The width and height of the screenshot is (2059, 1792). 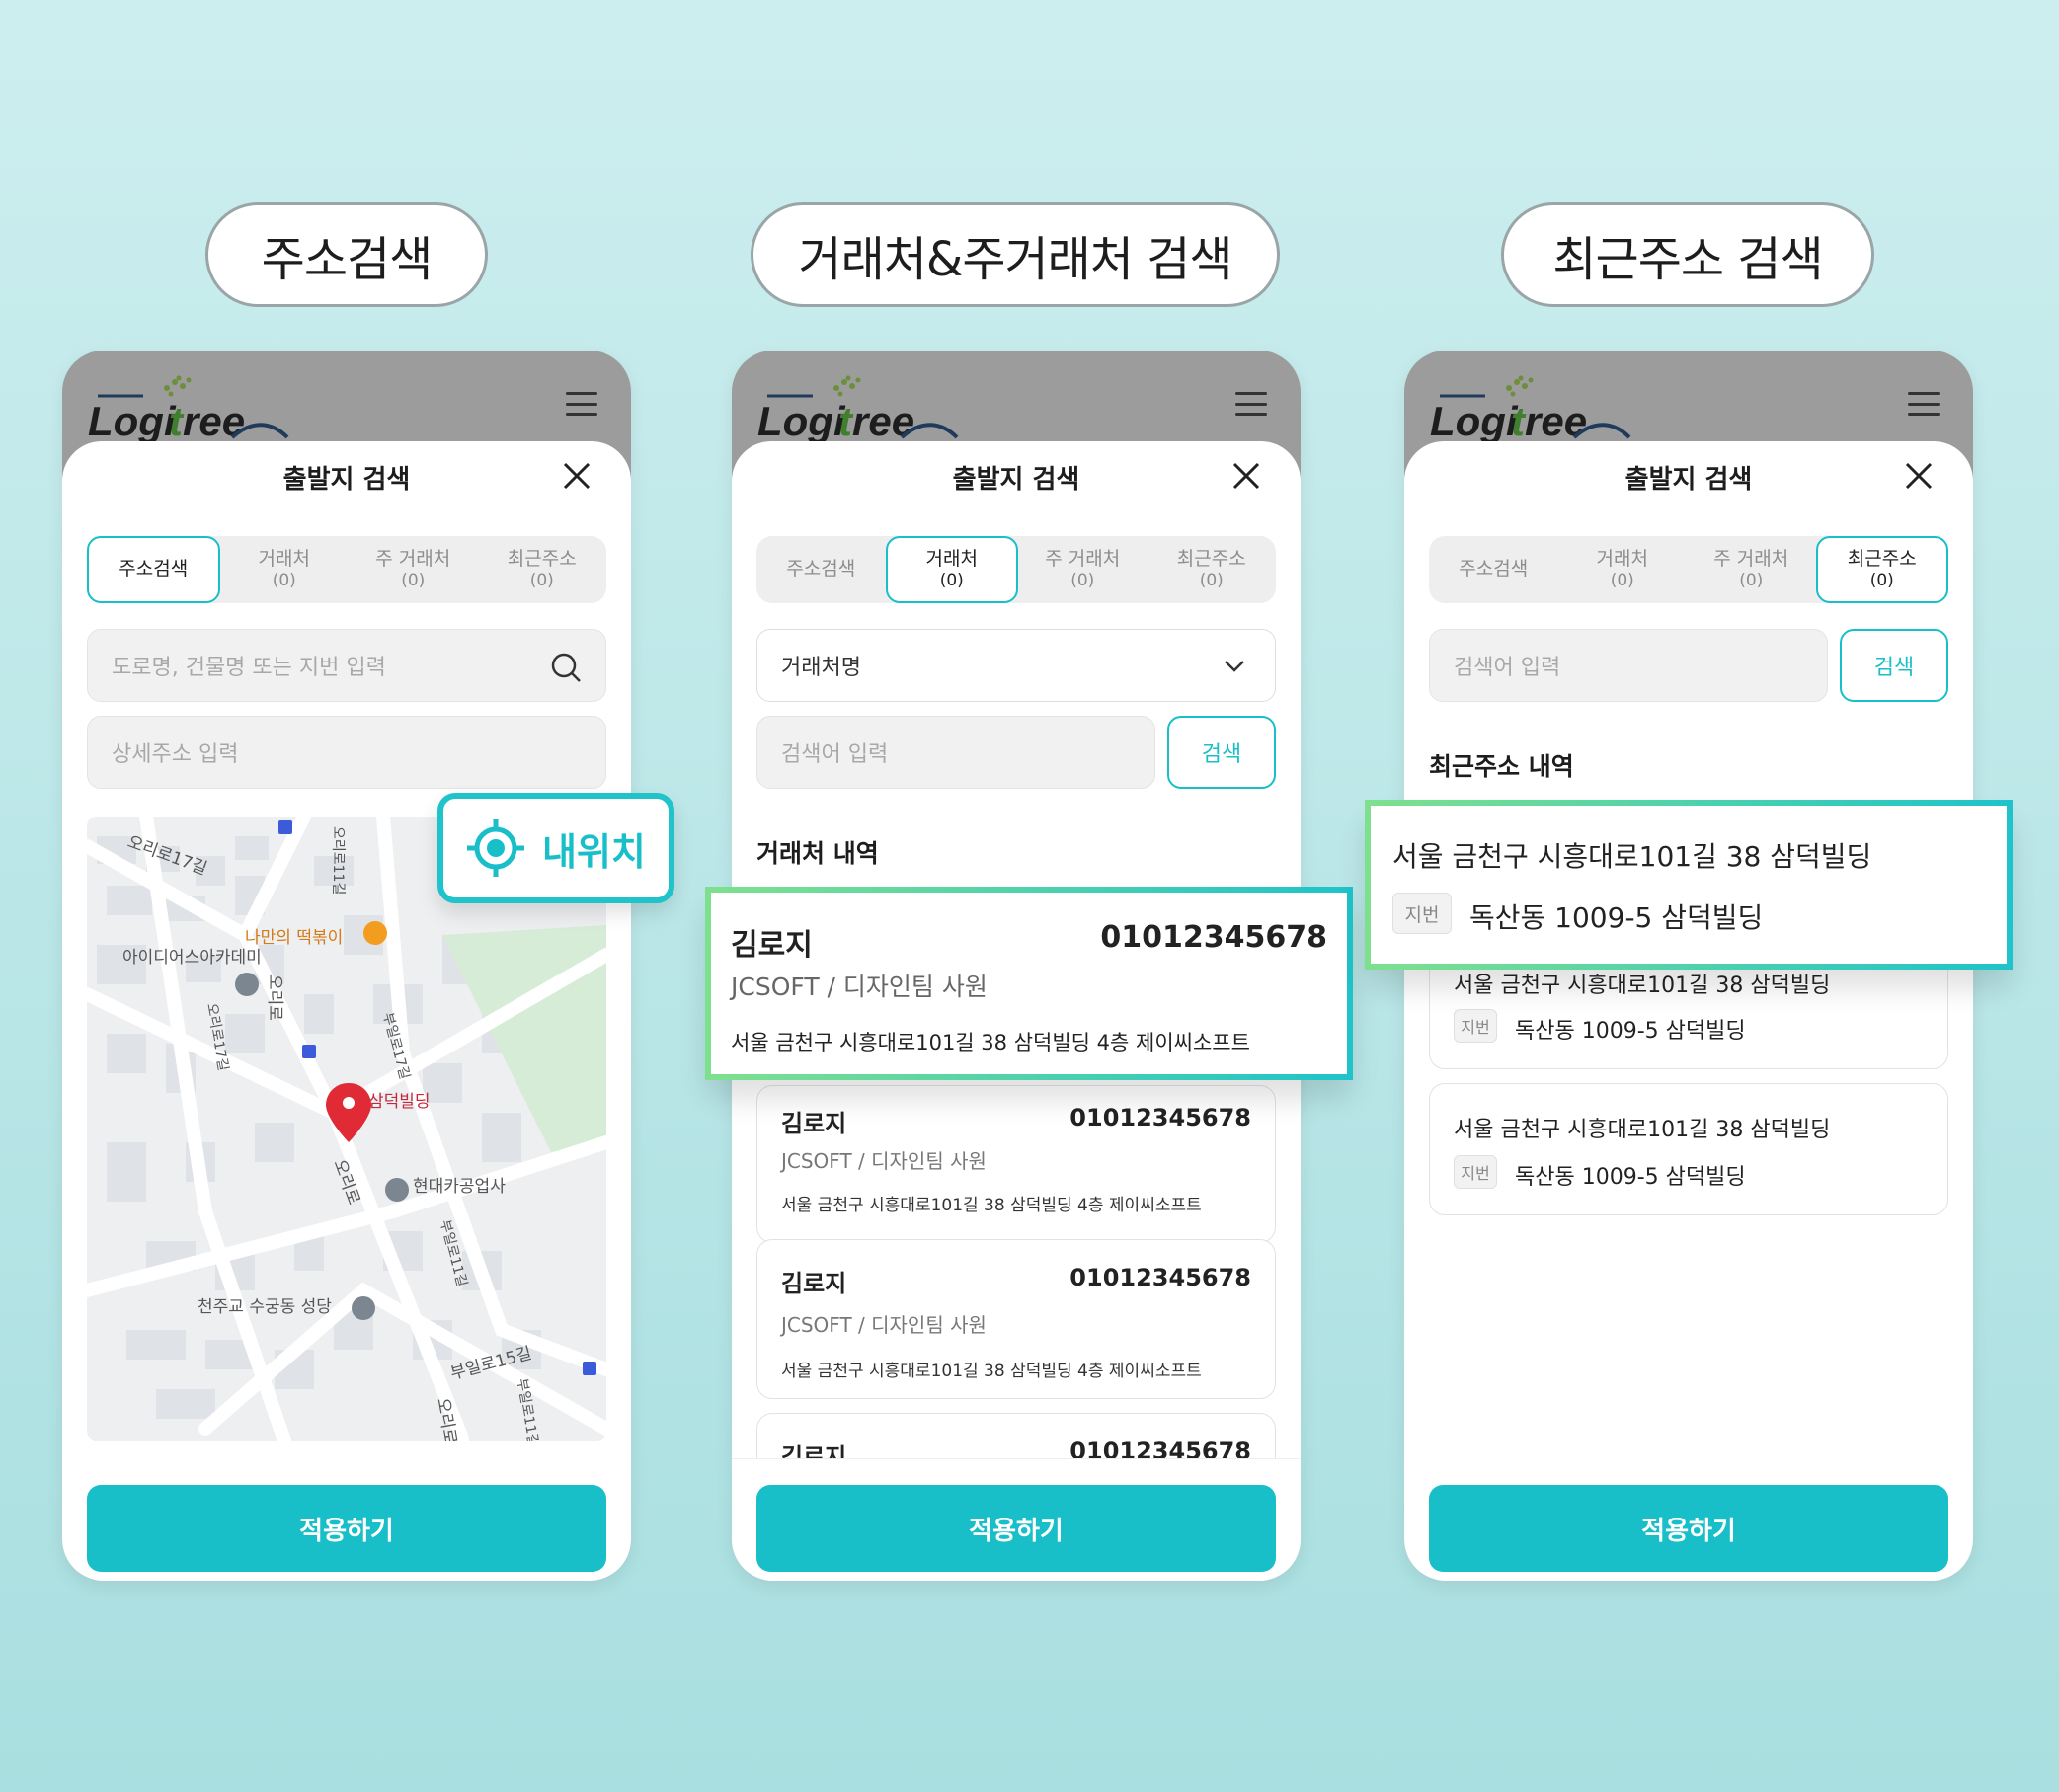 What do you see at coordinates (294, 938) in the screenshot?
I see `map-poi-label: 나만의 떡볶이` at bounding box center [294, 938].